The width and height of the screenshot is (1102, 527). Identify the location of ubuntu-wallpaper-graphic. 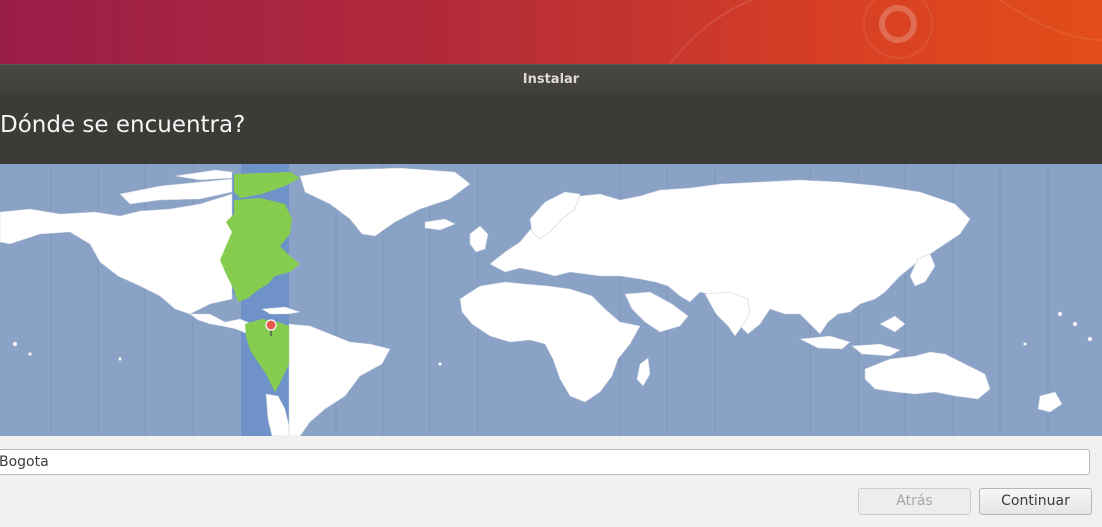
(885, 32).